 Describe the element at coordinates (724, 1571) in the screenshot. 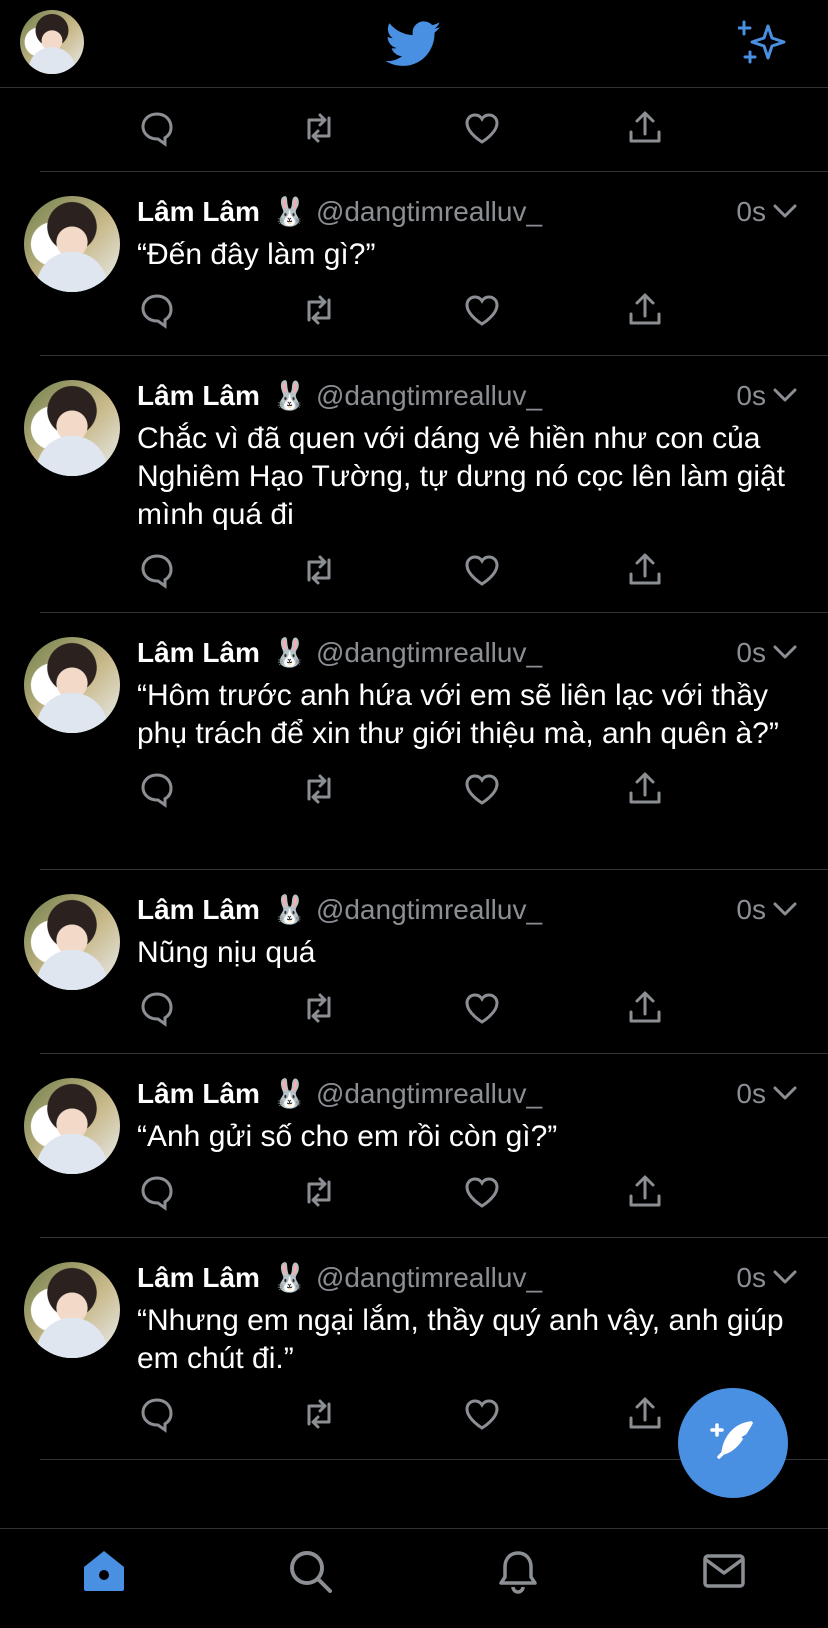

I see `messages-icon` at that location.